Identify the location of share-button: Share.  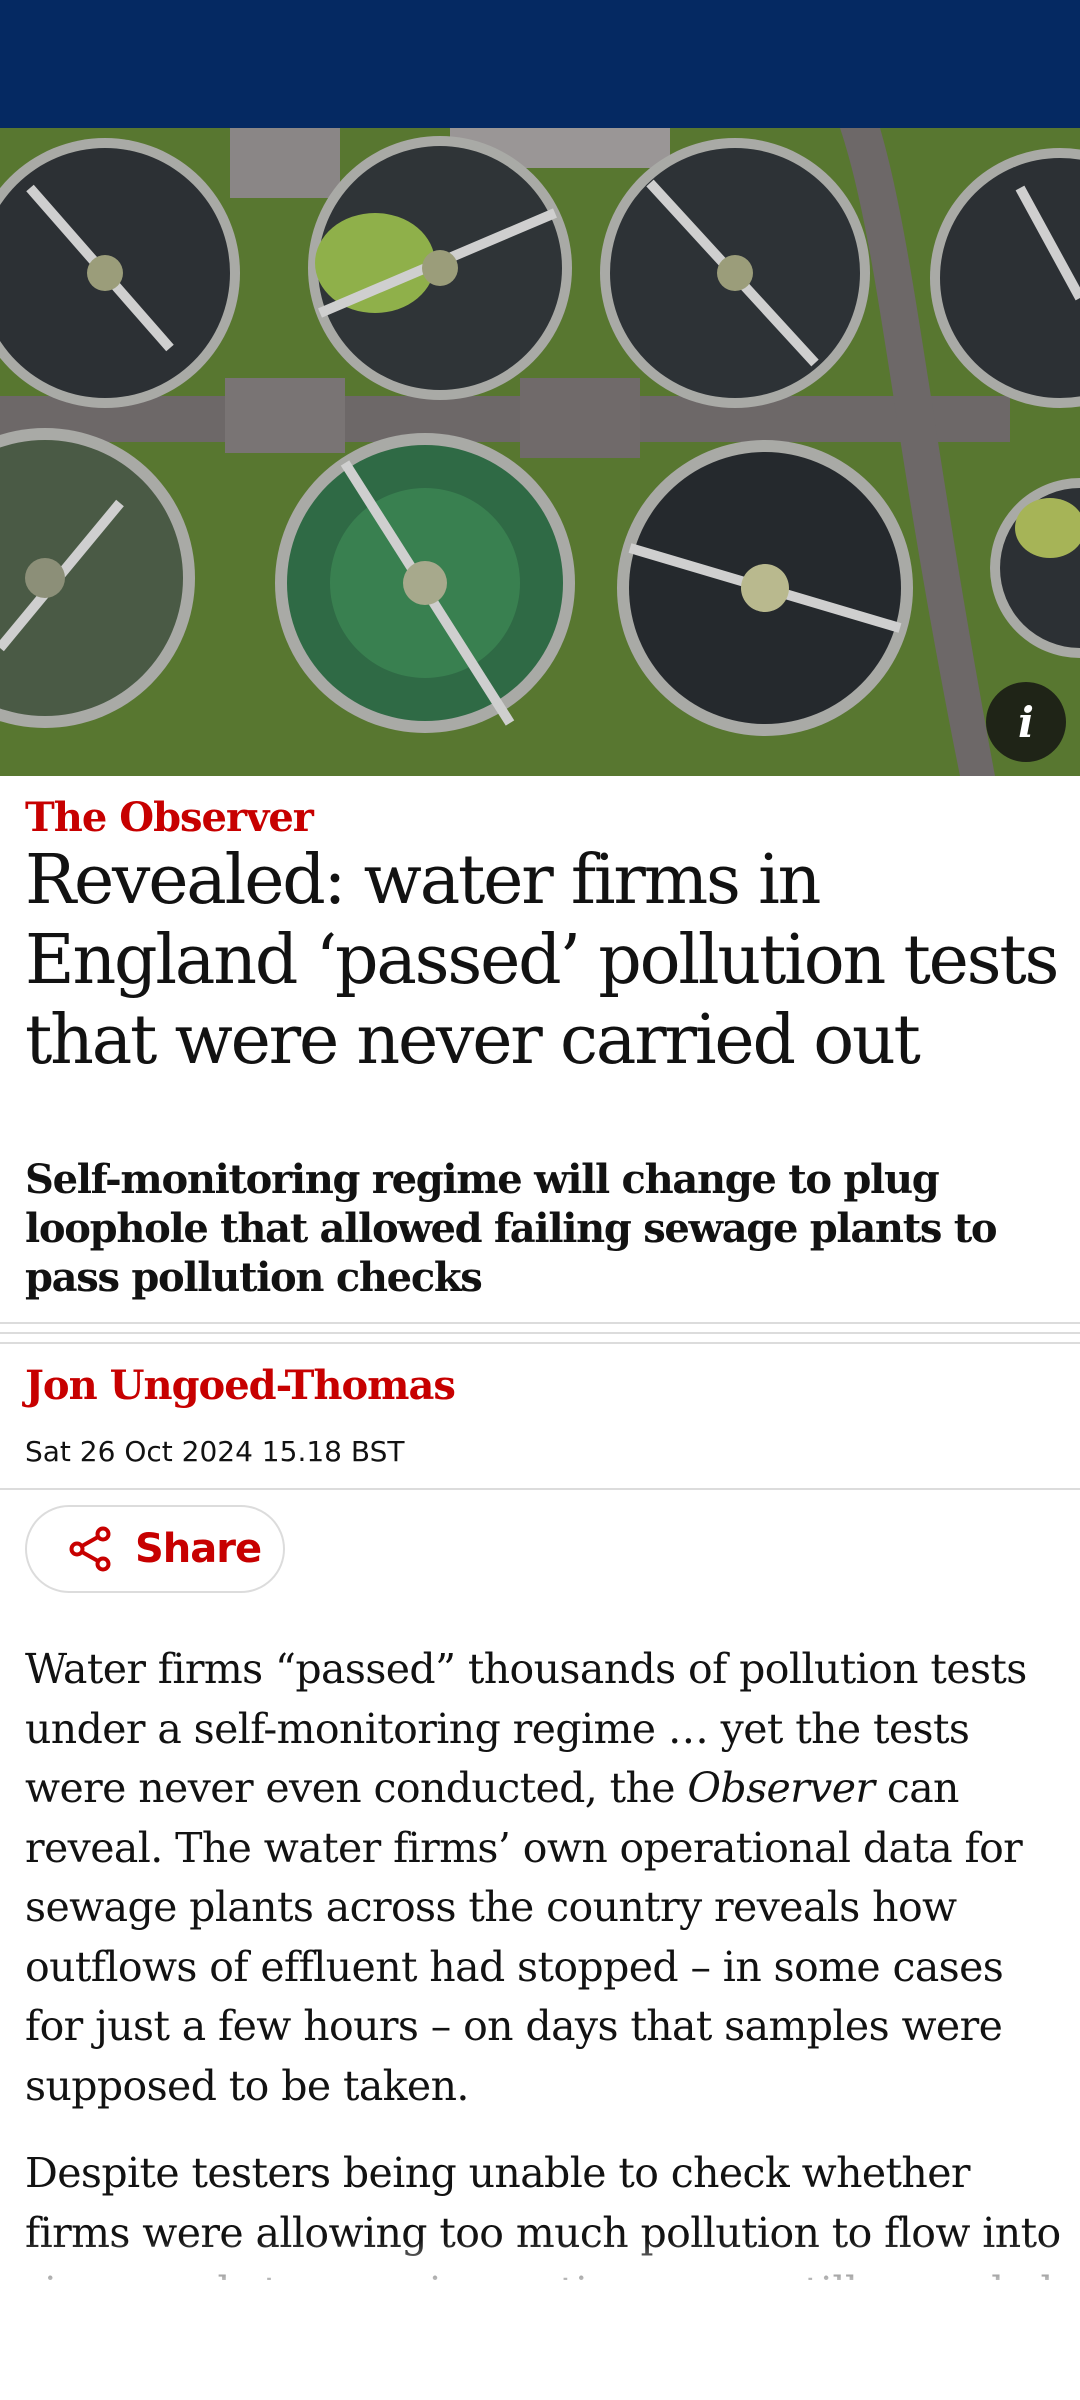
(155, 1549).